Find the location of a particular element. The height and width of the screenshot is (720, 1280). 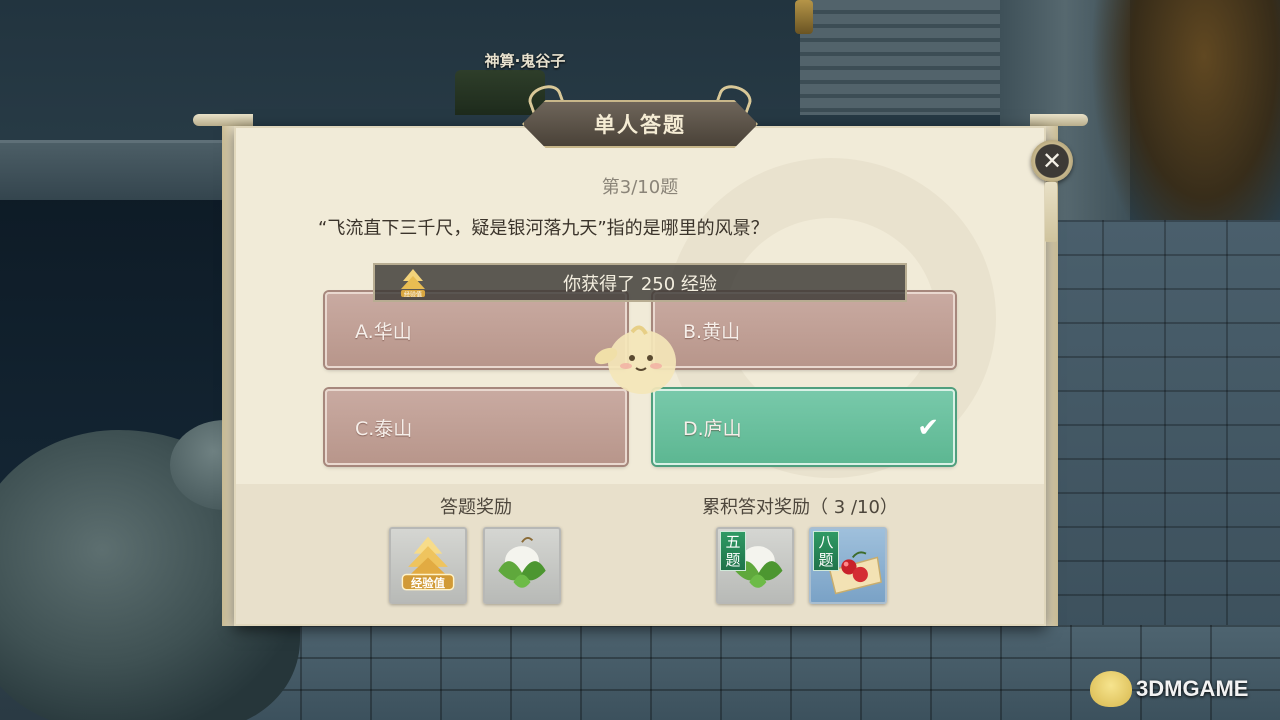

bridge-railing is located at coordinates (120, 170).